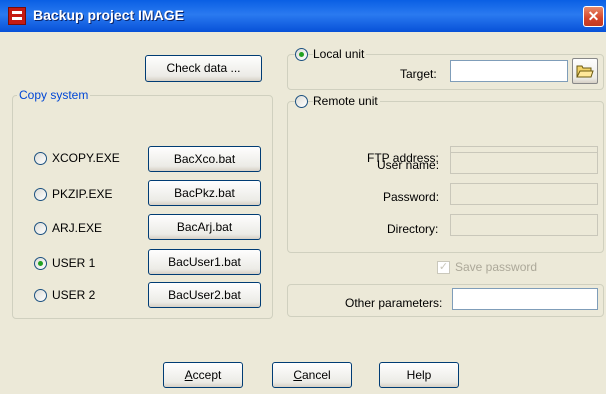 This screenshot has width=606, height=394. Describe the element at coordinates (188, 375) in the screenshot. I see `accept-mnemonic: A` at that location.